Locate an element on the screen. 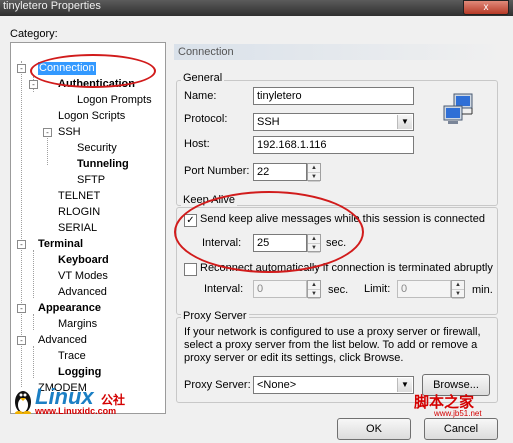  re-interval-unit: sec. is located at coordinates (338, 290).